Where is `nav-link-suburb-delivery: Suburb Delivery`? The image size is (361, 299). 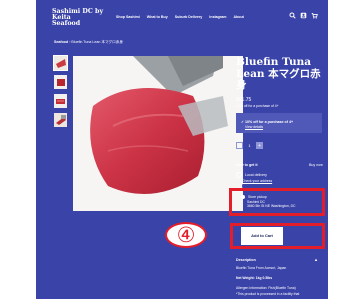 nav-link-suburb-delivery: Suburb Delivery is located at coordinates (189, 17).